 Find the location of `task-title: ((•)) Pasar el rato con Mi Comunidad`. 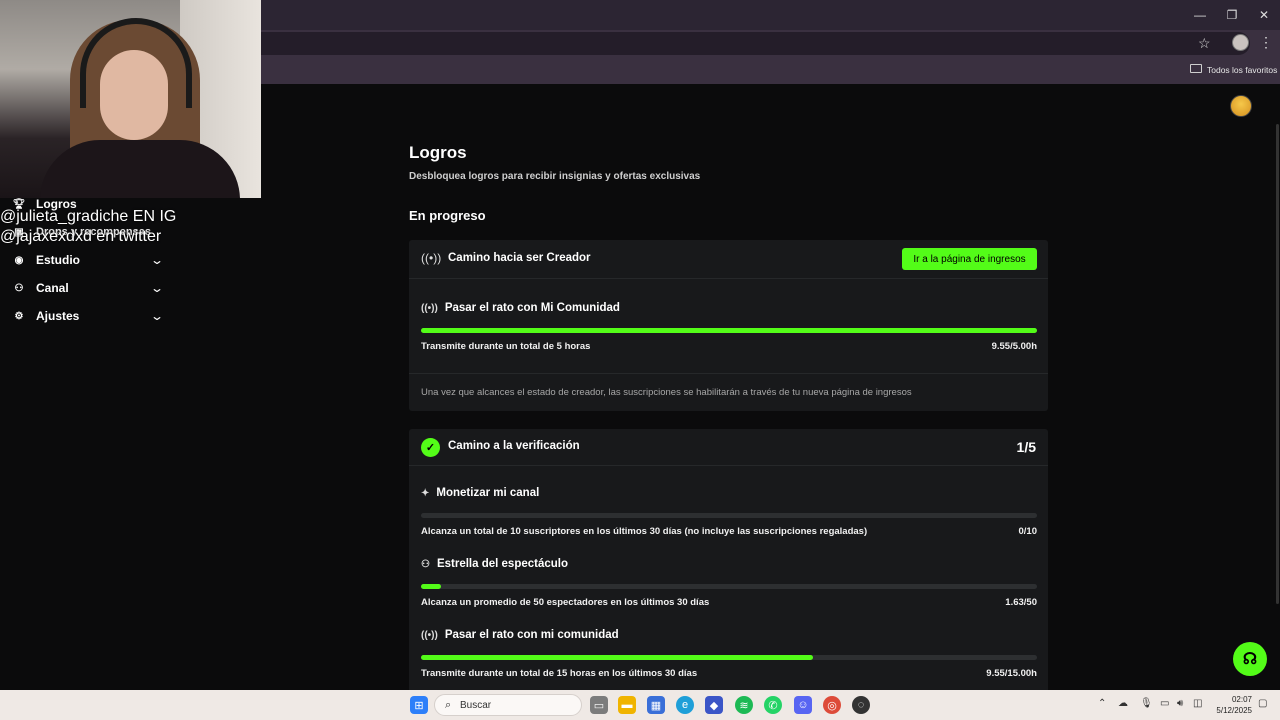

task-title: ((•)) Pasar el rato con Mi Comunidad is located at coordinates (520, 308).